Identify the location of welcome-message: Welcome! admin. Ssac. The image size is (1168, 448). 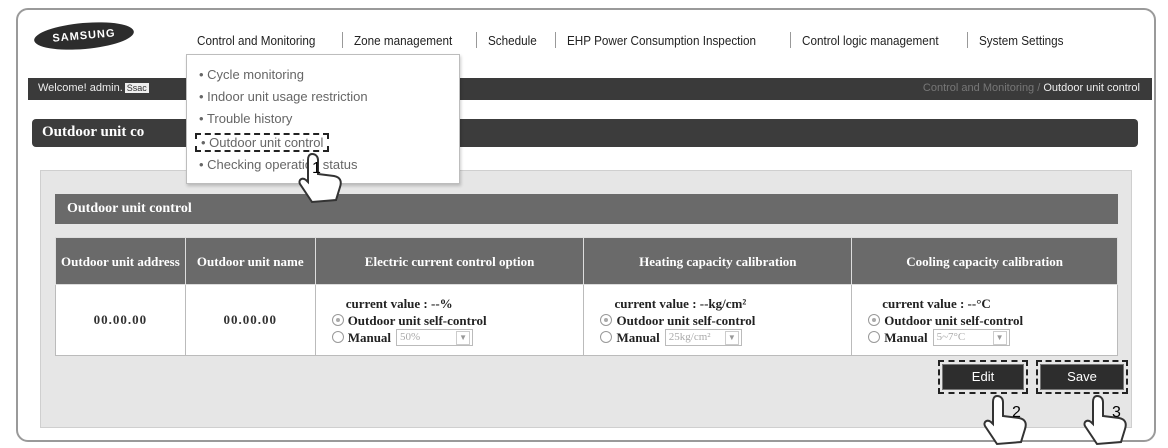
(93, 88).